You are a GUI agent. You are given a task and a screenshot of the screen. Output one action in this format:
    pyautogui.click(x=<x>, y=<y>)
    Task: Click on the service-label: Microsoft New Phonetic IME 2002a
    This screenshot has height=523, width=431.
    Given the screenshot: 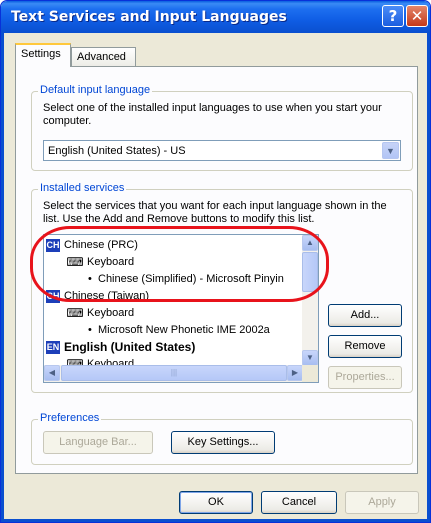 What is the action you would take?
    pyautogui.click(x=184, y=330)
    